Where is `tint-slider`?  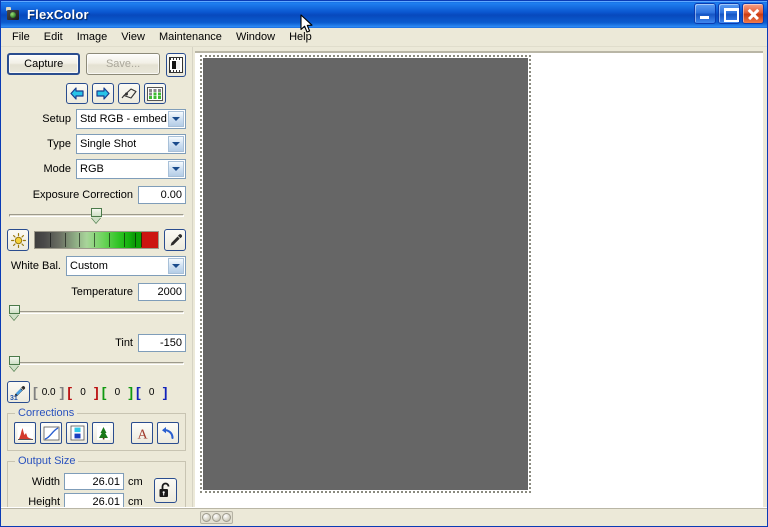 tint-slider is located at coordinates (96, 363).